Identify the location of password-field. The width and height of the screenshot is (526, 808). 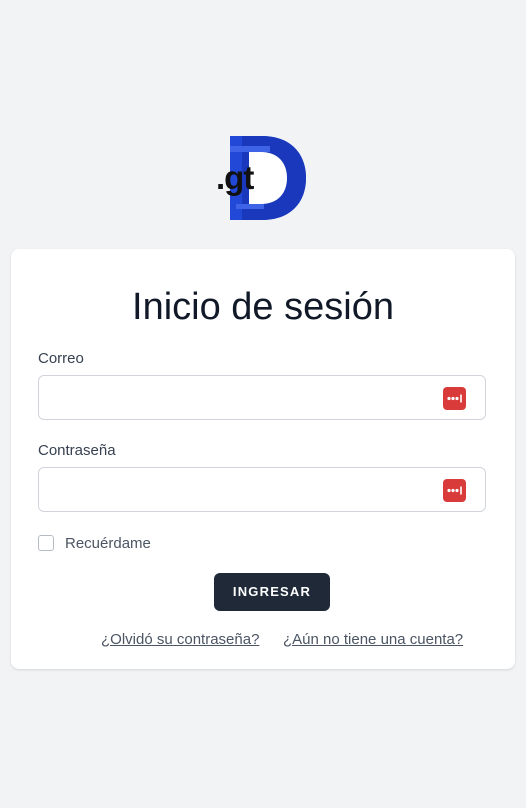
(262, 489).